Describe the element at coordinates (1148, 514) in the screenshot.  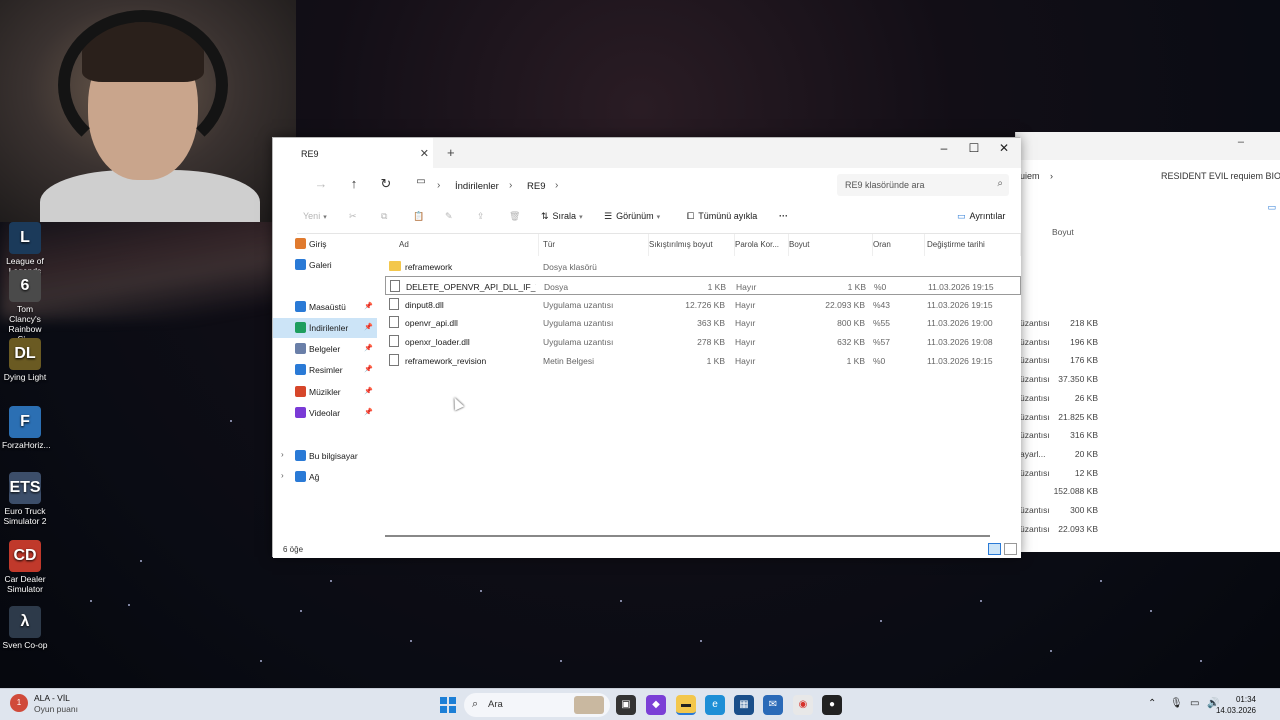
I see `bg-file-row: üzantısı 300 KB` at that location.